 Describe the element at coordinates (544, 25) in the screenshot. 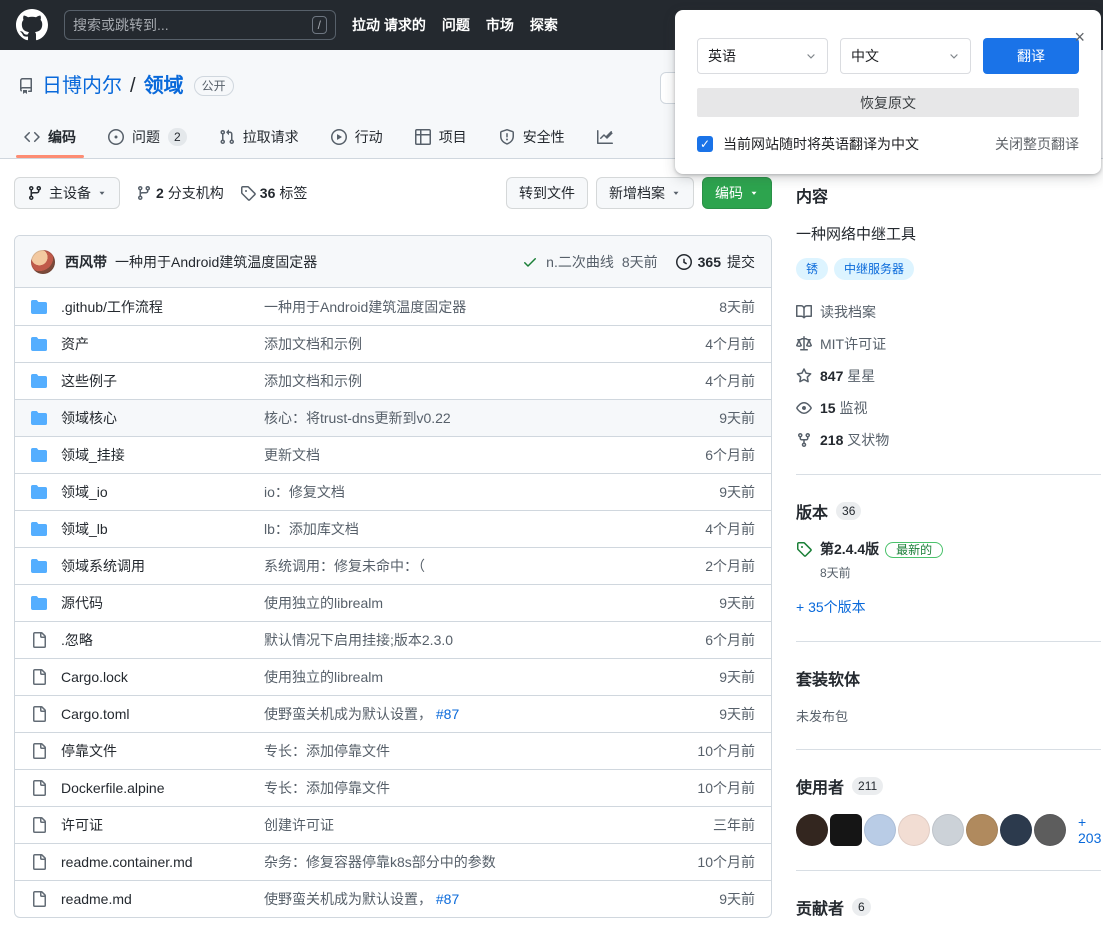

I see `header-nav-item: 探索` at that location.